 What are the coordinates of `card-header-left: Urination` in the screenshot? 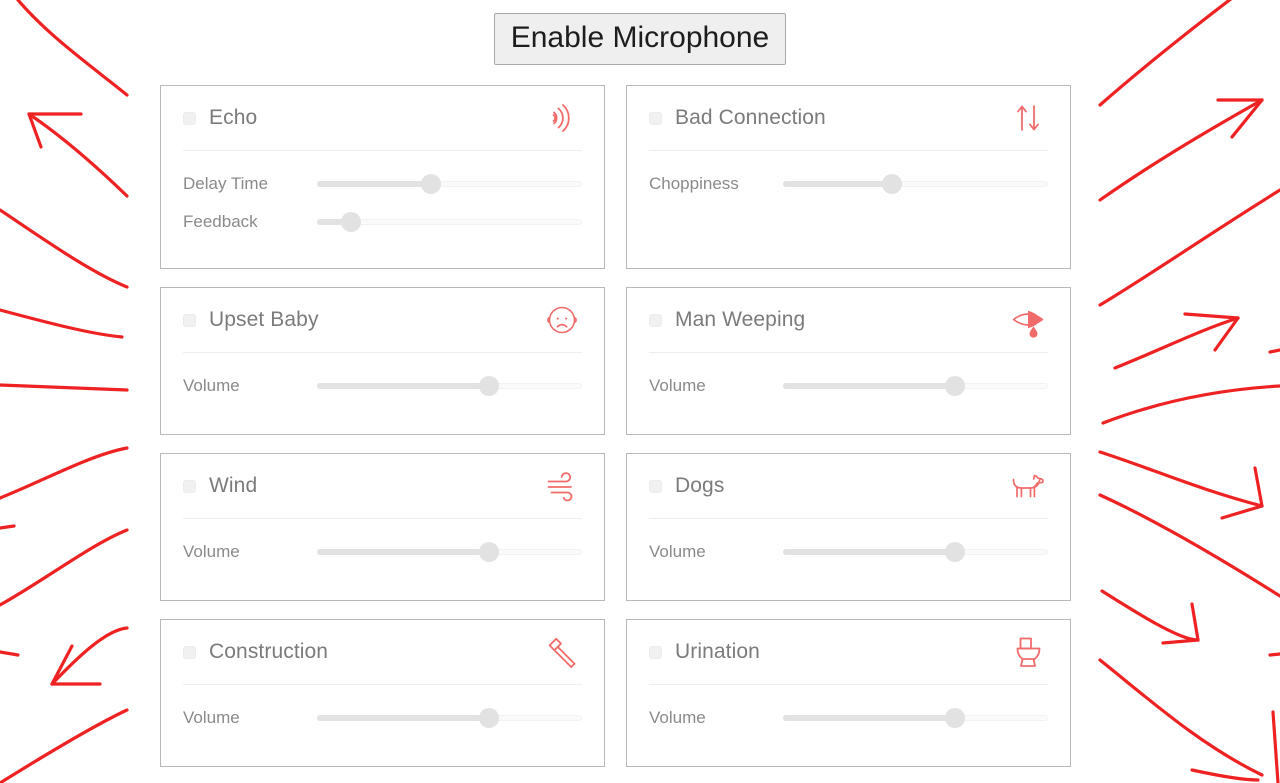 It's located at (704, 652).